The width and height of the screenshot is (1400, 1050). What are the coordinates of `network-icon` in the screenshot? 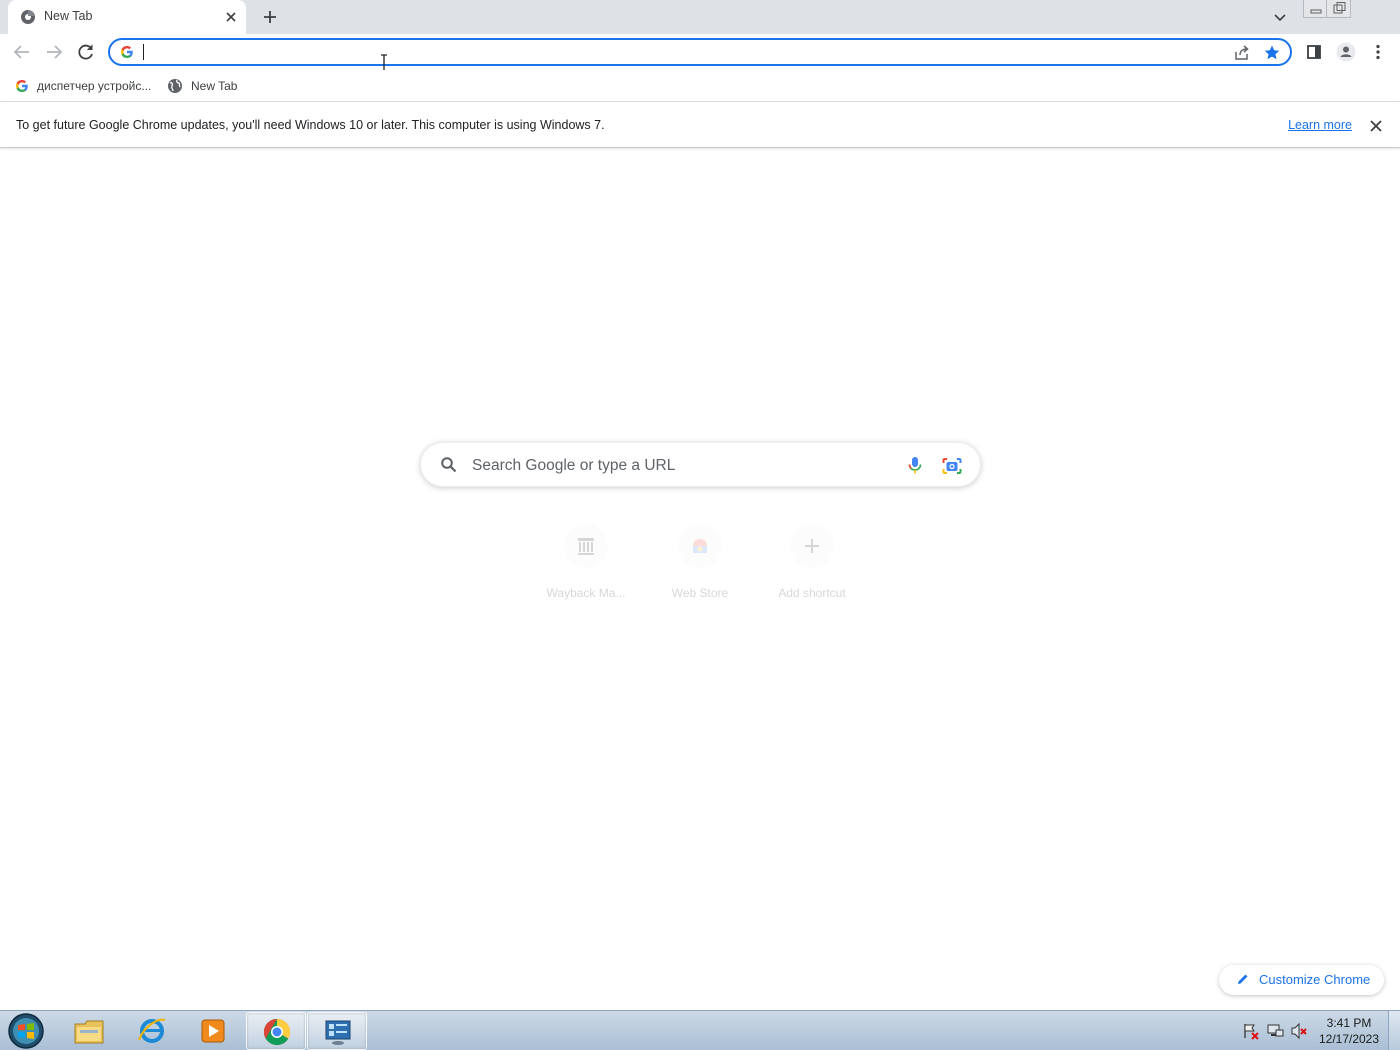 It's located at (1275, 1031).